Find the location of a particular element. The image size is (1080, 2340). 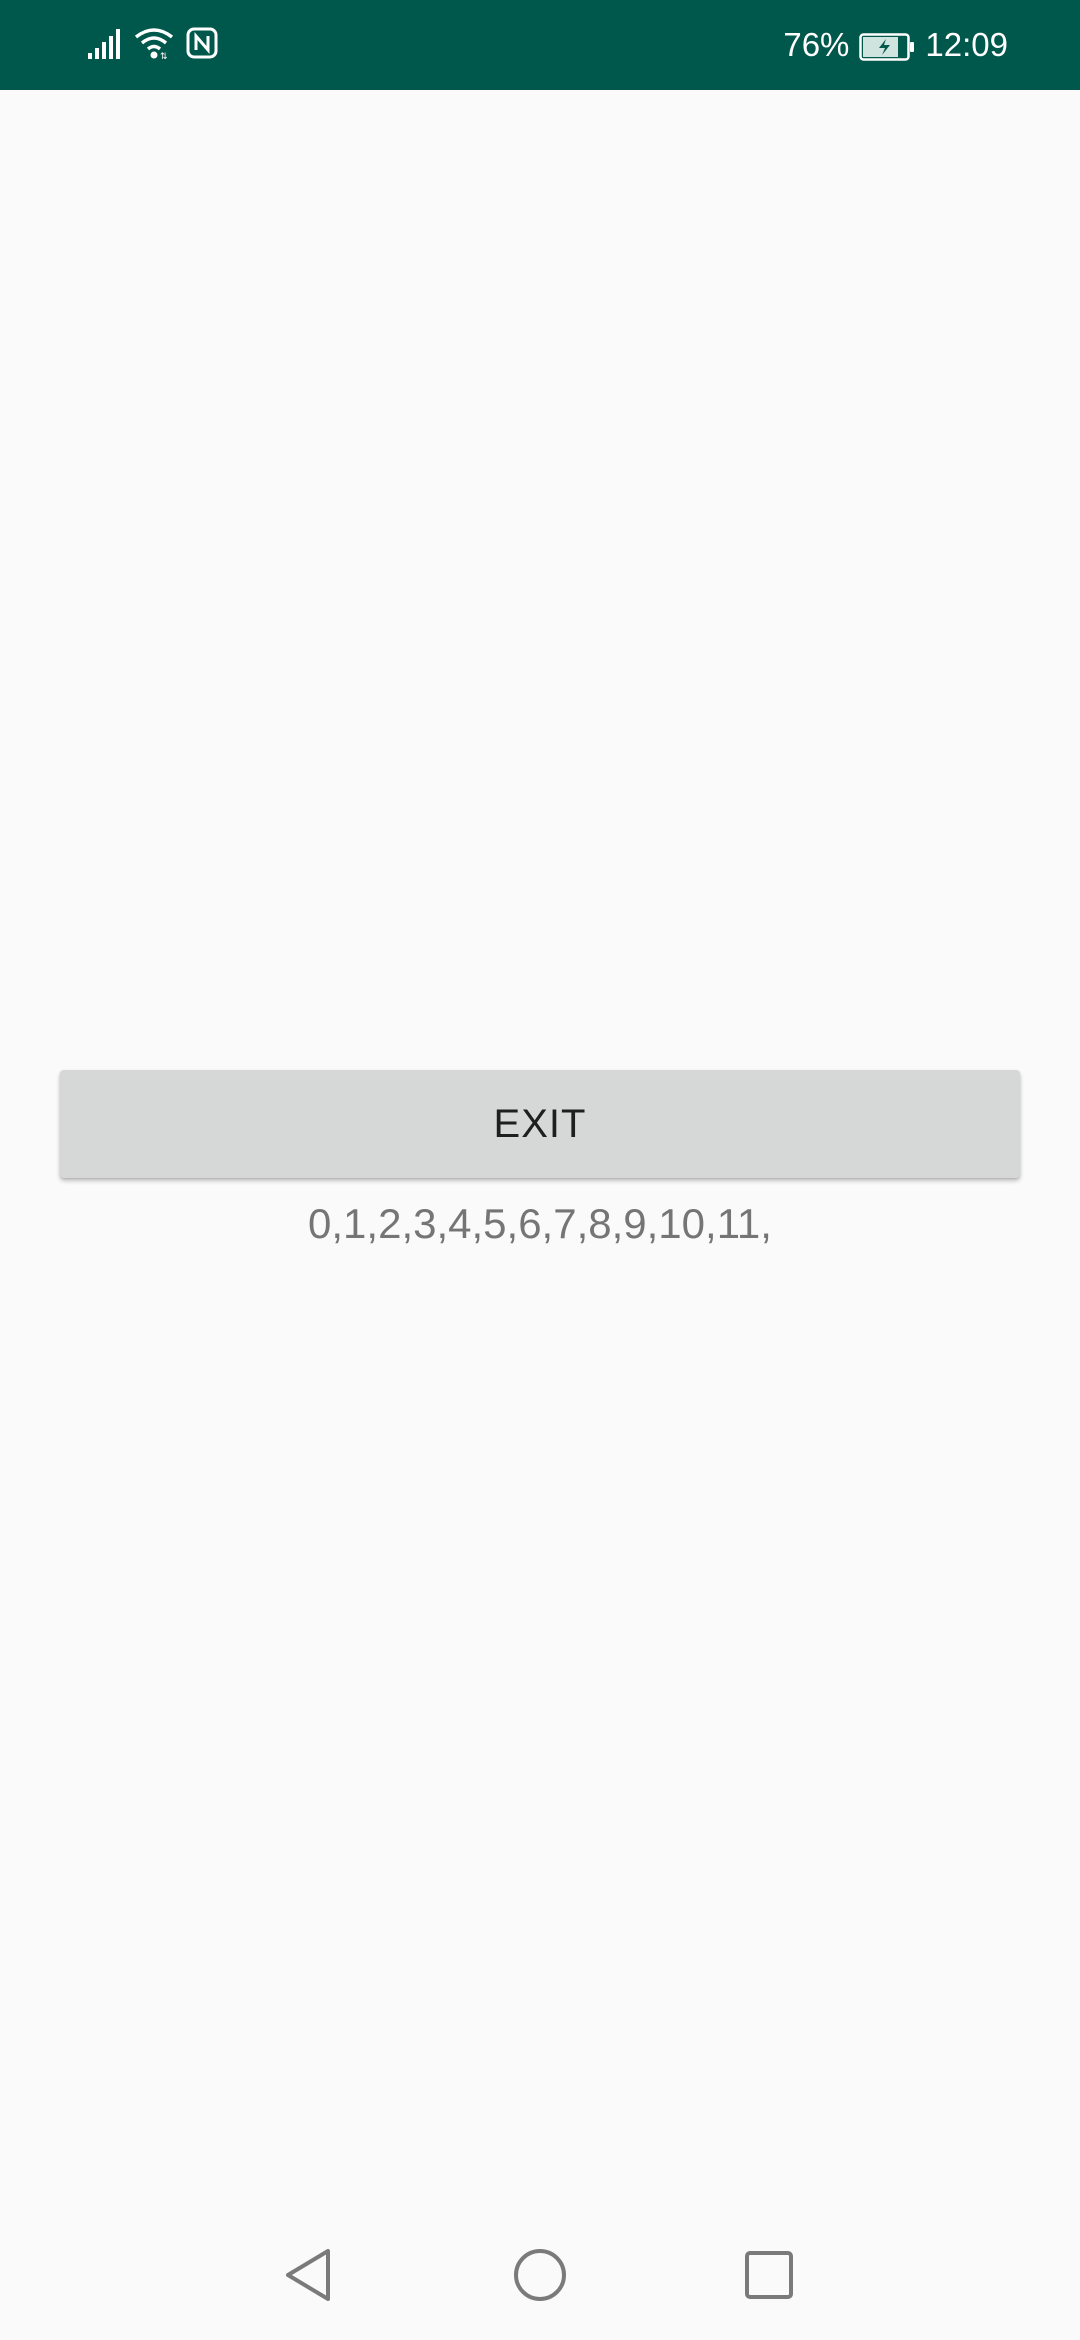

home-icon is located at coordinates (540, 2277).